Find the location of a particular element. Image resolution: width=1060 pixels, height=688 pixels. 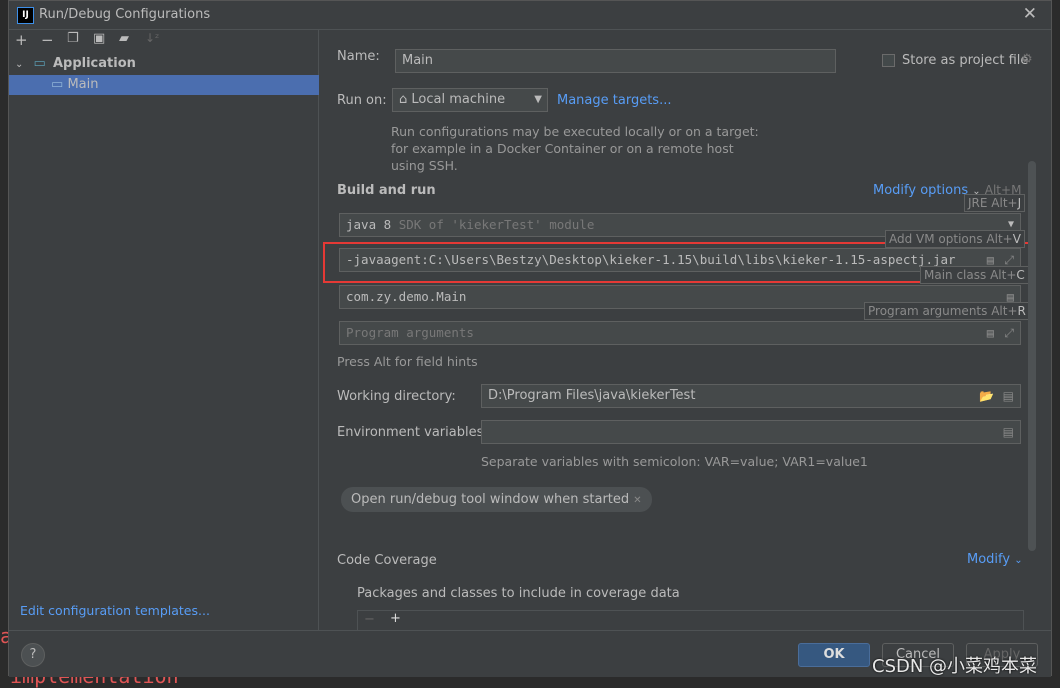

working-dir-input: D:\Program Files\java\kiekerTest 📂 ▤ is located at coordinates (751, 396).